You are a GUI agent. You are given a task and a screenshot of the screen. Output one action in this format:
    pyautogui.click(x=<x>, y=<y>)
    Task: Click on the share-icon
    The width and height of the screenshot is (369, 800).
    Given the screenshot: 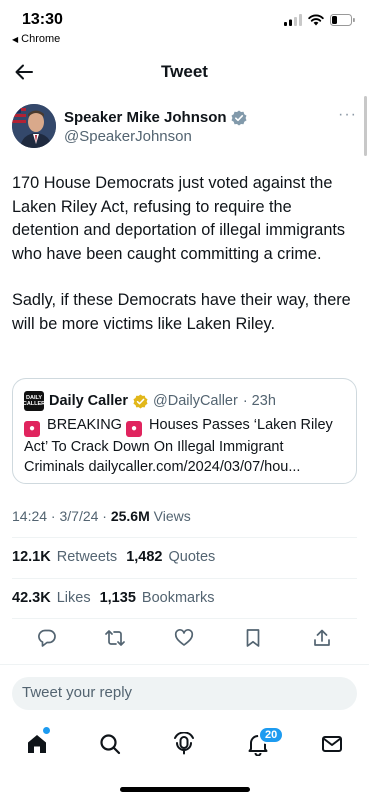 What is the action you would take?
    pyautogui.click(x=322, y=637)
    